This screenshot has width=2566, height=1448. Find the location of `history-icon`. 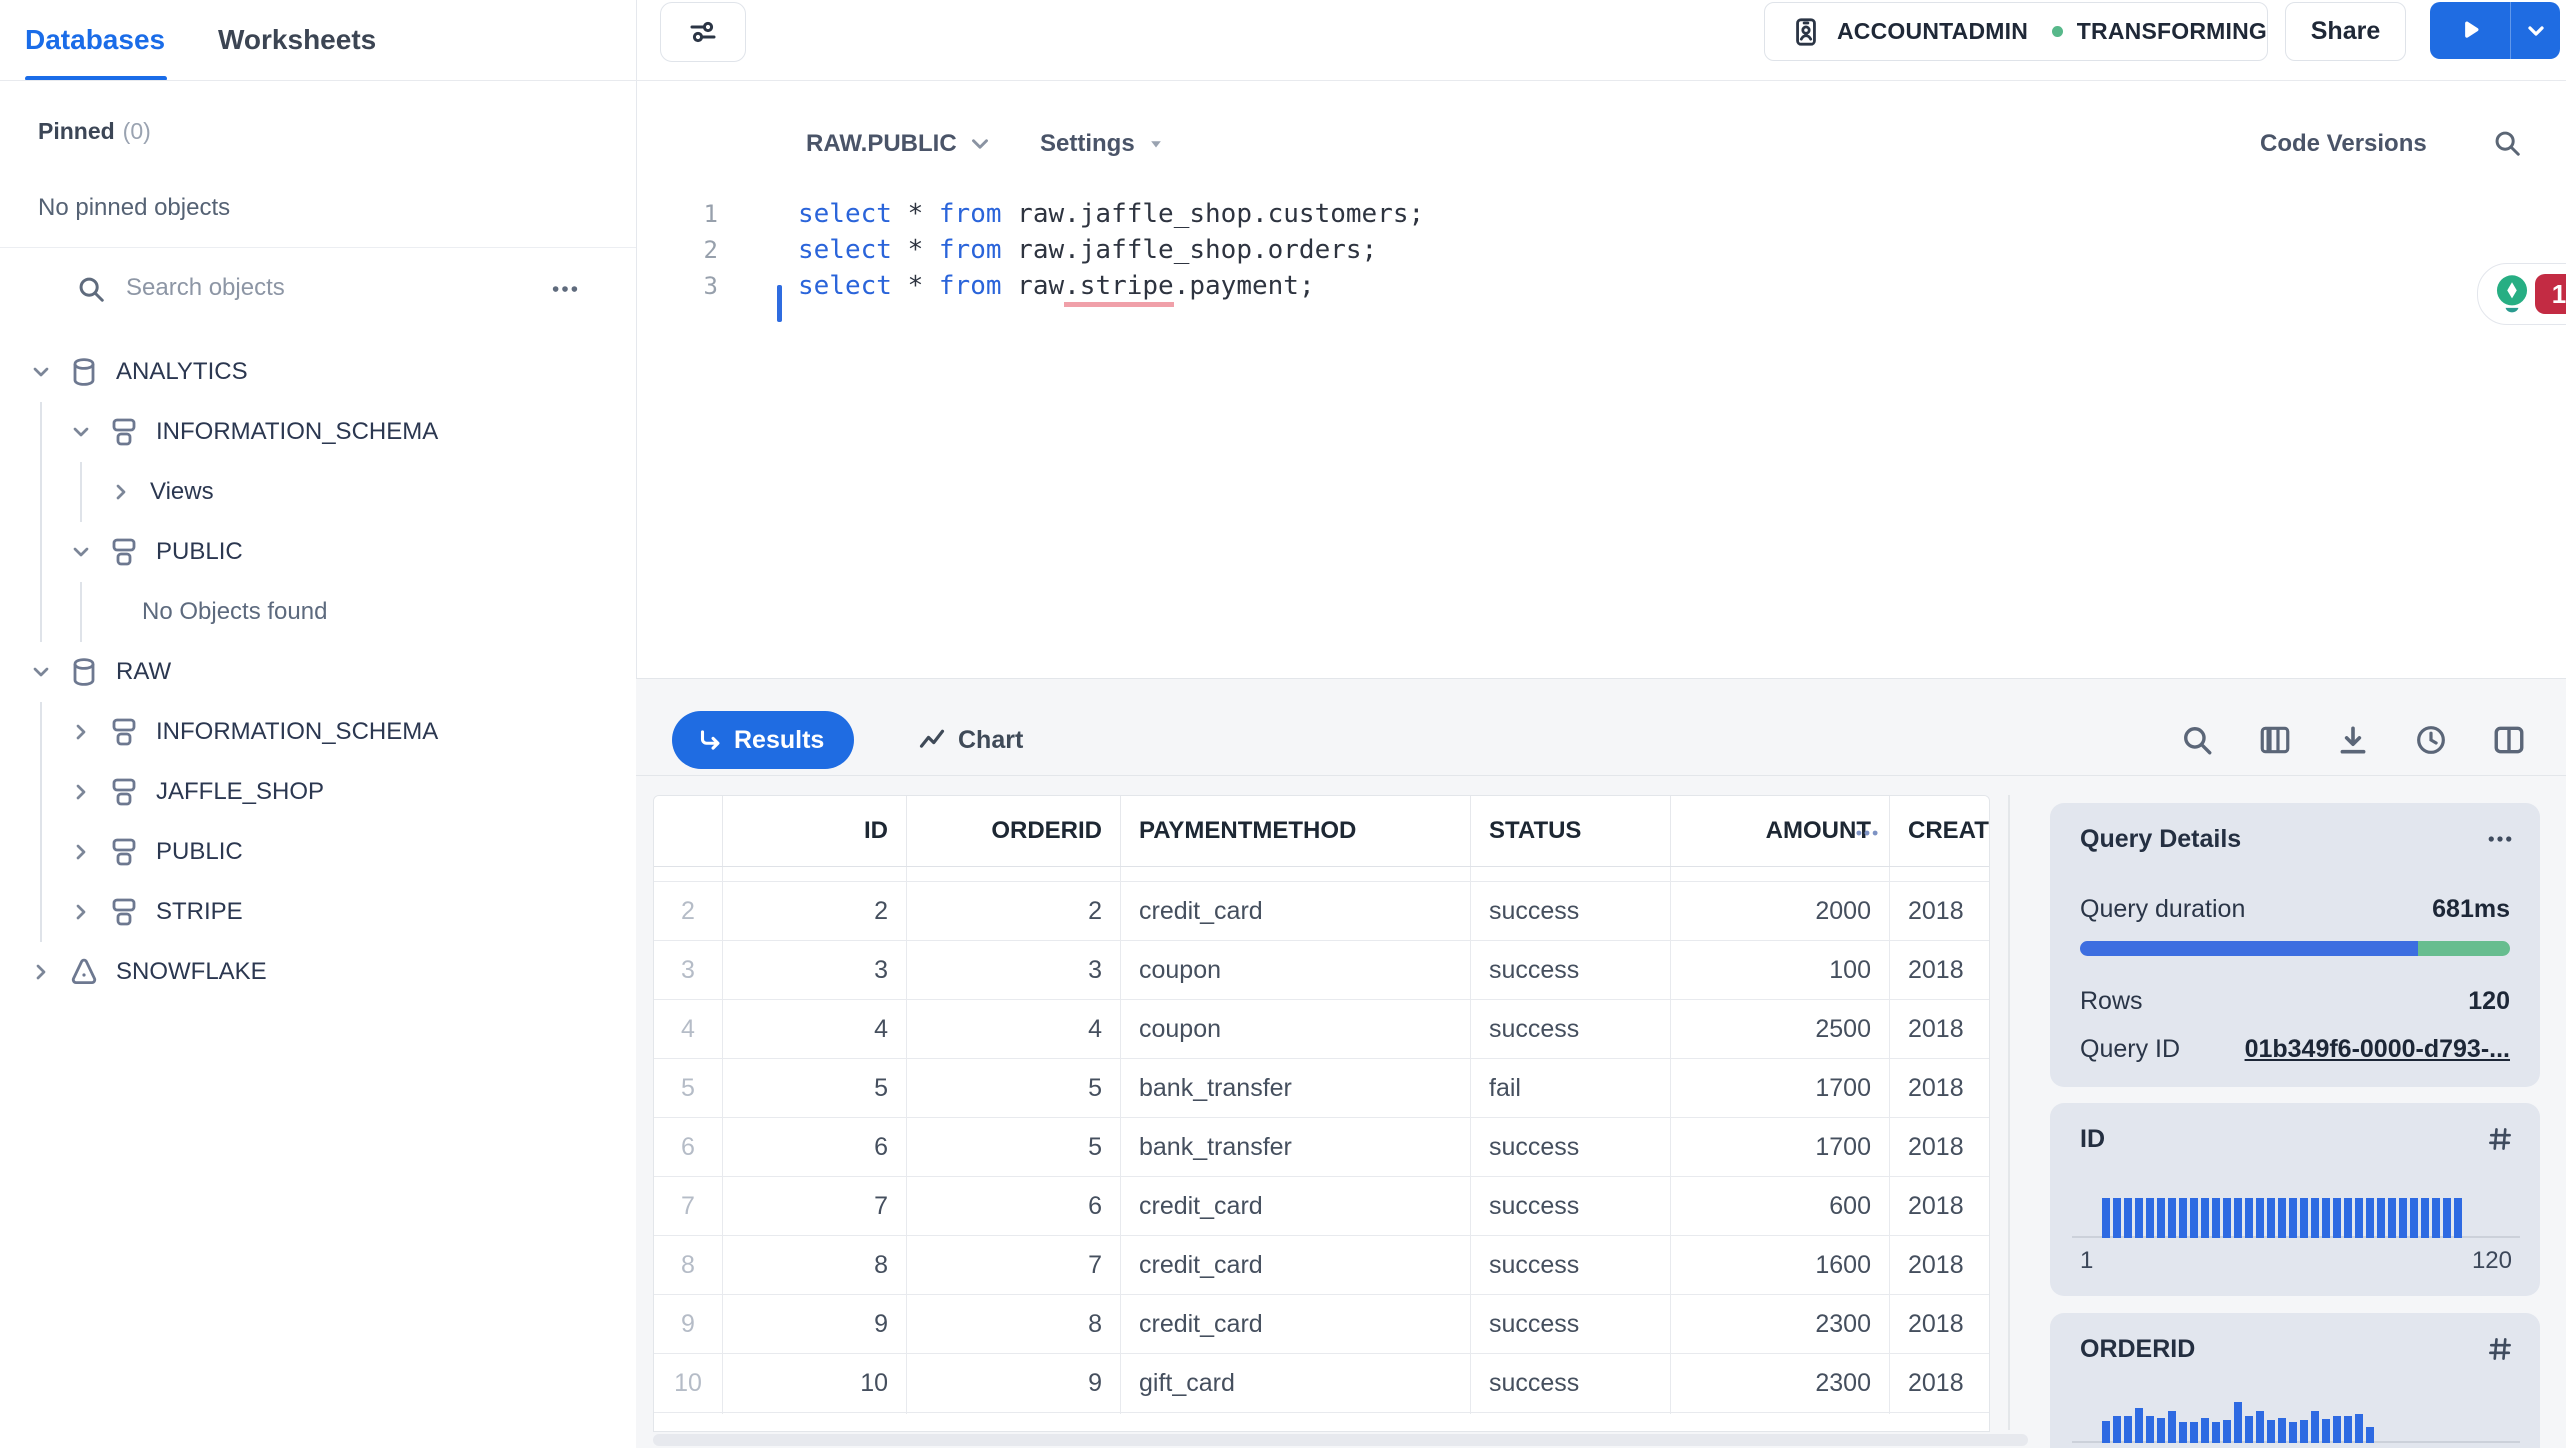

history-icon is located at coordinates (2431, 740).